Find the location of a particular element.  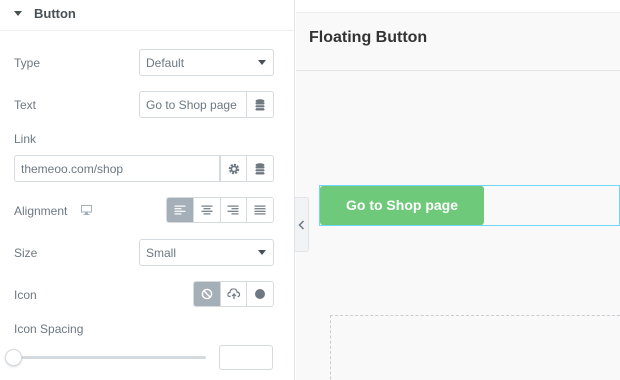

size-label: Size is located at coordinates (26, 253).